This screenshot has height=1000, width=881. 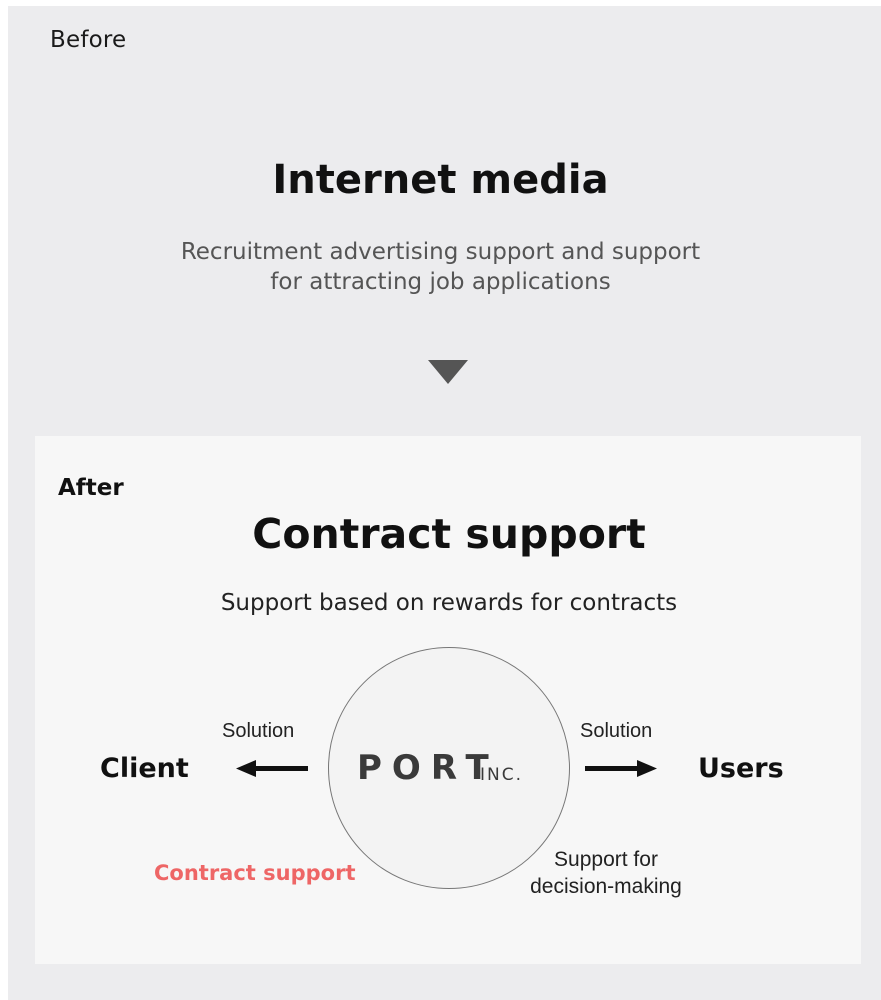 I want to click on port-logo: PORT, so click(x=428, y=768).